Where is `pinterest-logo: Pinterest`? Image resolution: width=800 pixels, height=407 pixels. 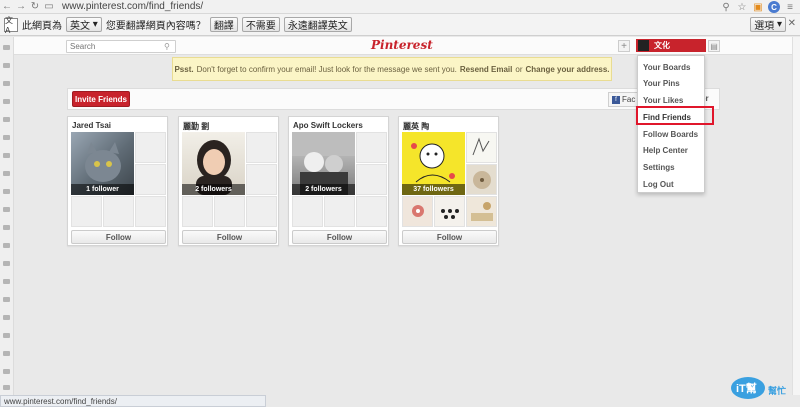 pinterest-logo: Pinterest is located at coordinates (402, 45).